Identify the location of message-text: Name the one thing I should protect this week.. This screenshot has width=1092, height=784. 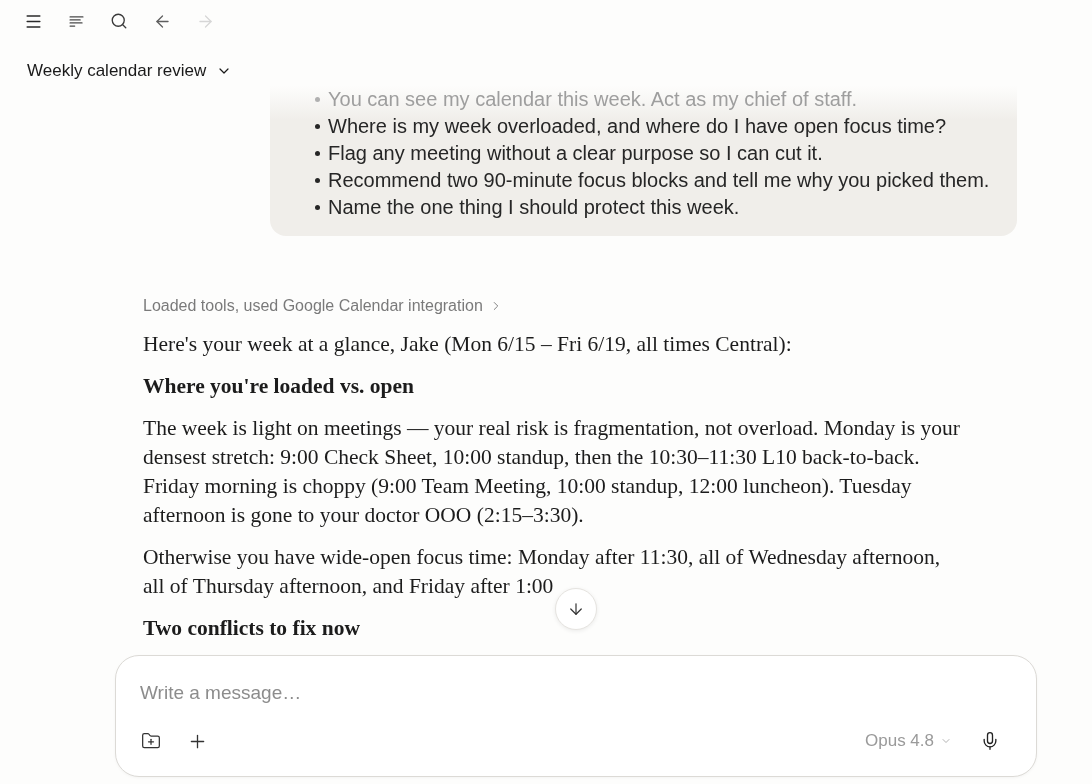
(534, 207).